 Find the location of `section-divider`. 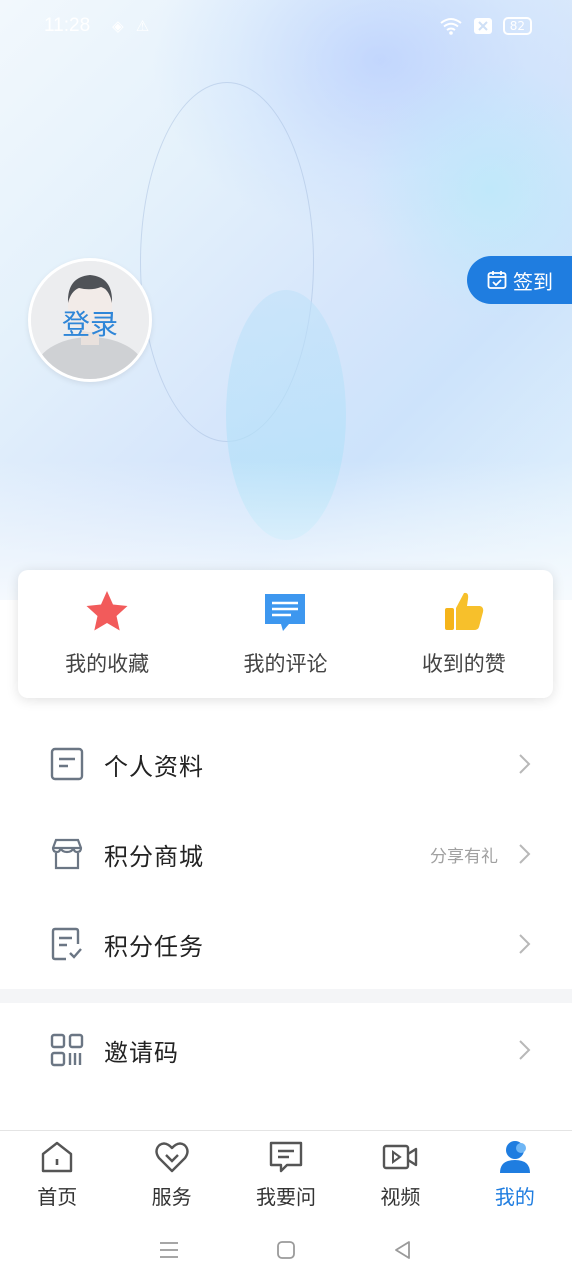

section-divider is located at coordinates (286, 996).